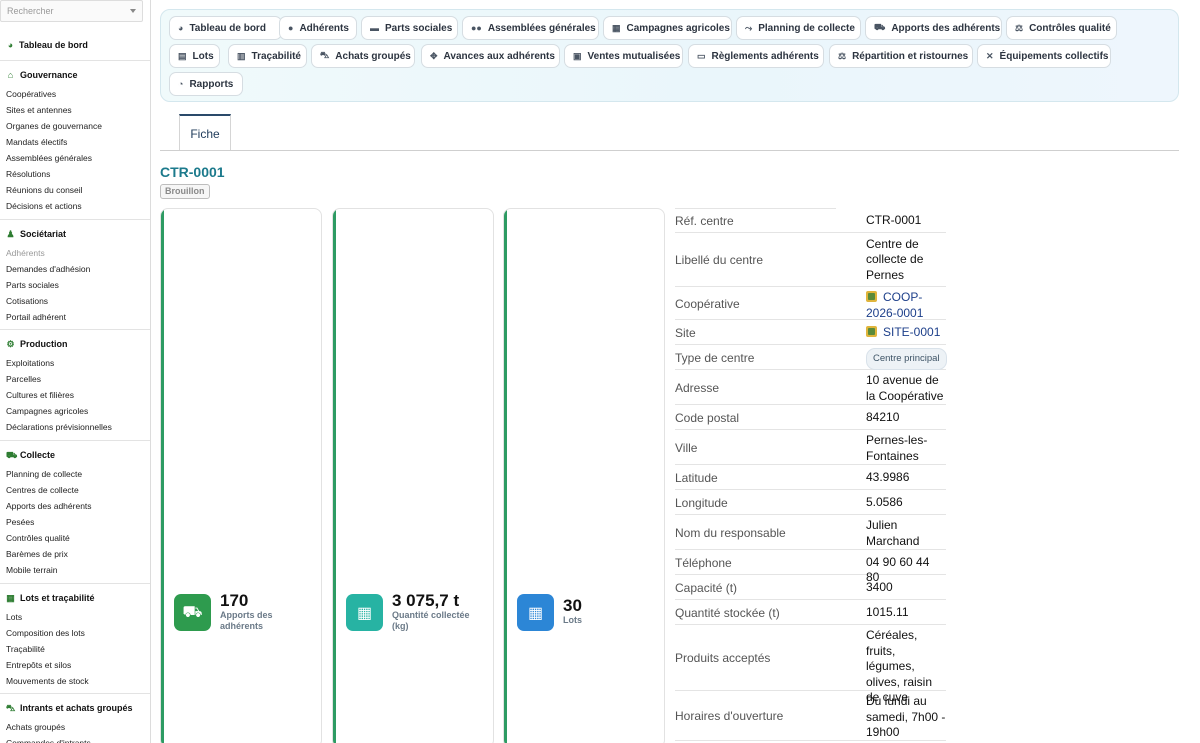  Describe the element at coordinates (572, 620) in the screenshot. I see `kpi-label: Lots` at that location.